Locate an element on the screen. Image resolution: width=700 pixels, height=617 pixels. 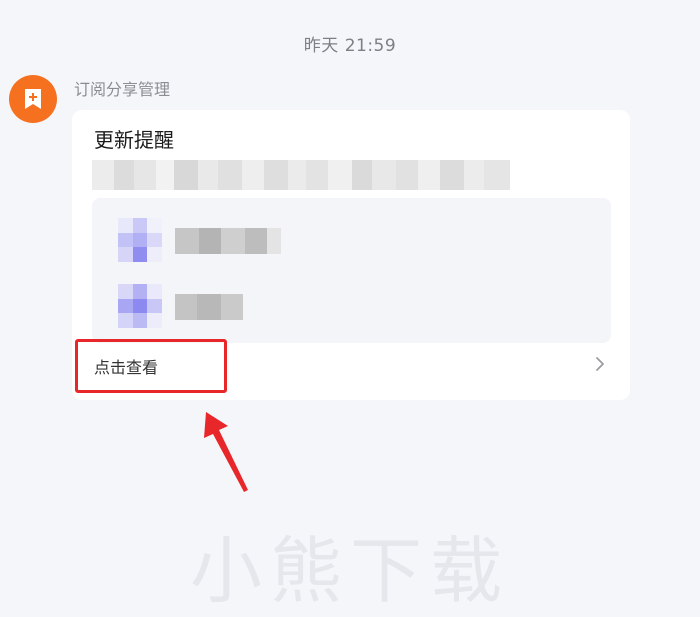
view-details-label: 点击查看 is located at coordinates (126, 367).